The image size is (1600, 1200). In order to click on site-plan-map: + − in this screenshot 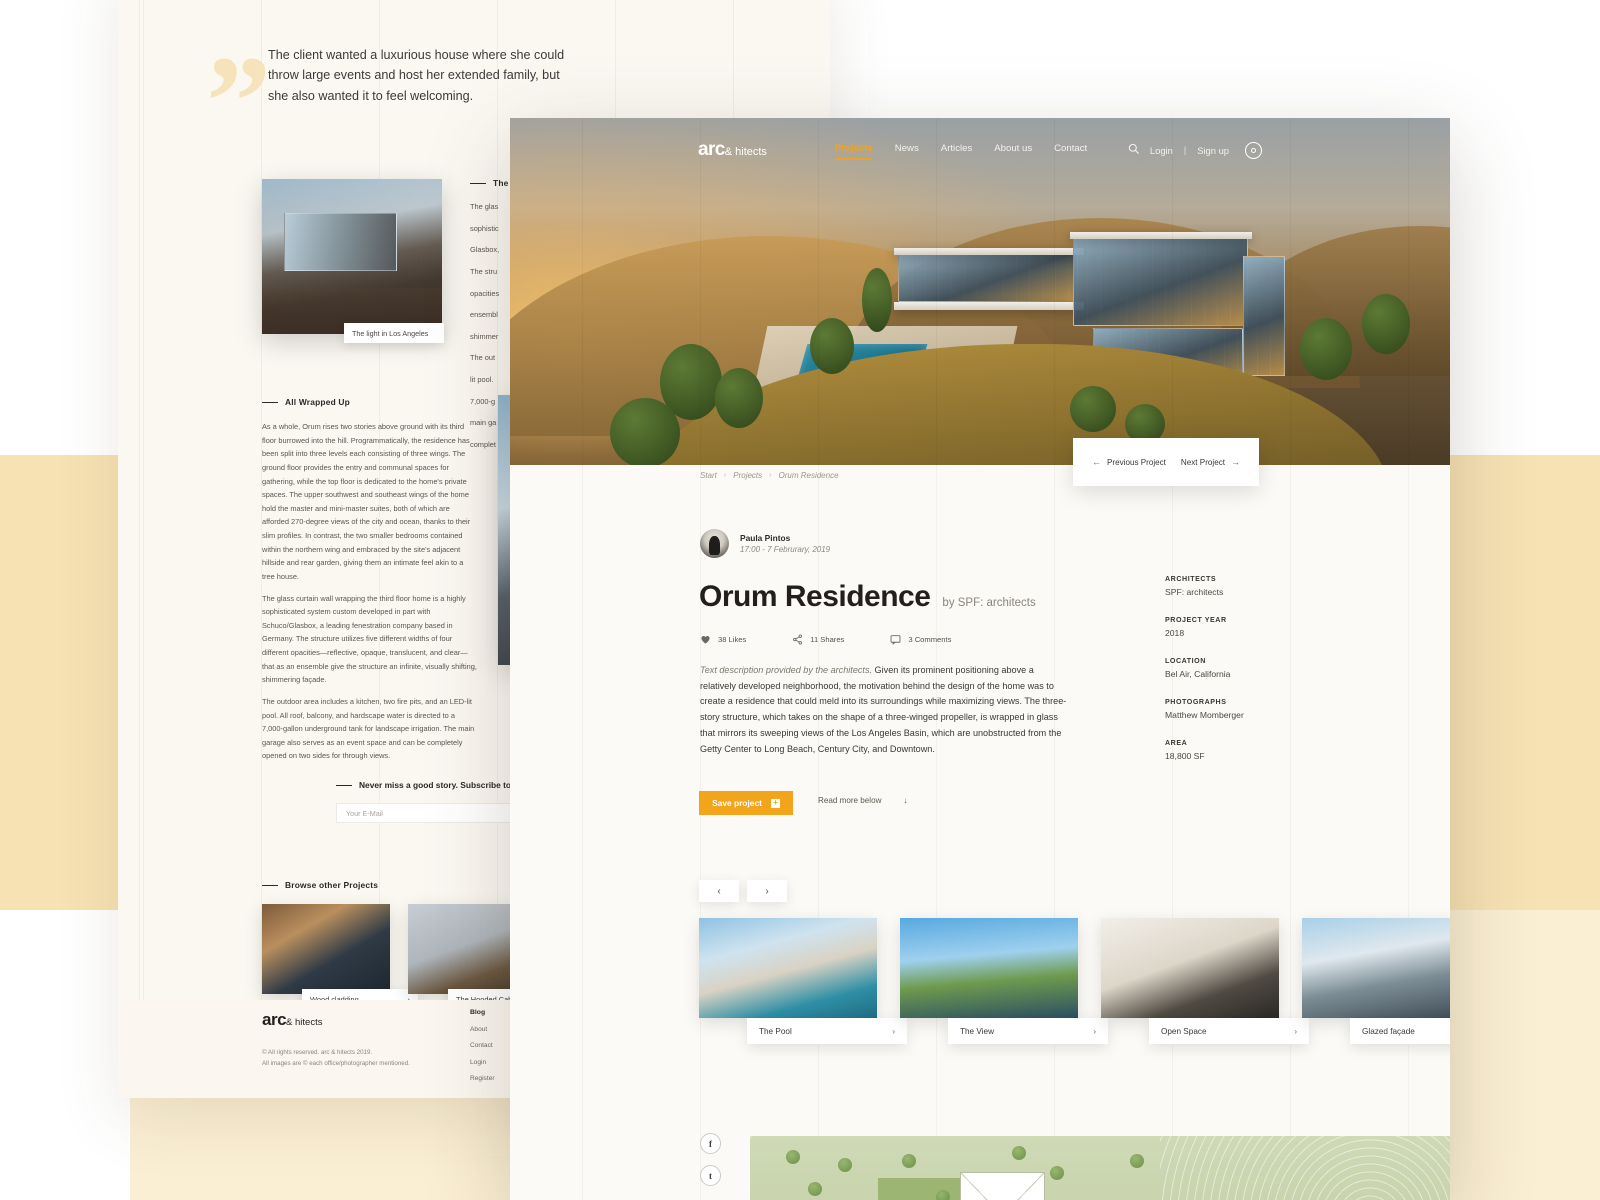, I will do `click(1100, 1168)`.